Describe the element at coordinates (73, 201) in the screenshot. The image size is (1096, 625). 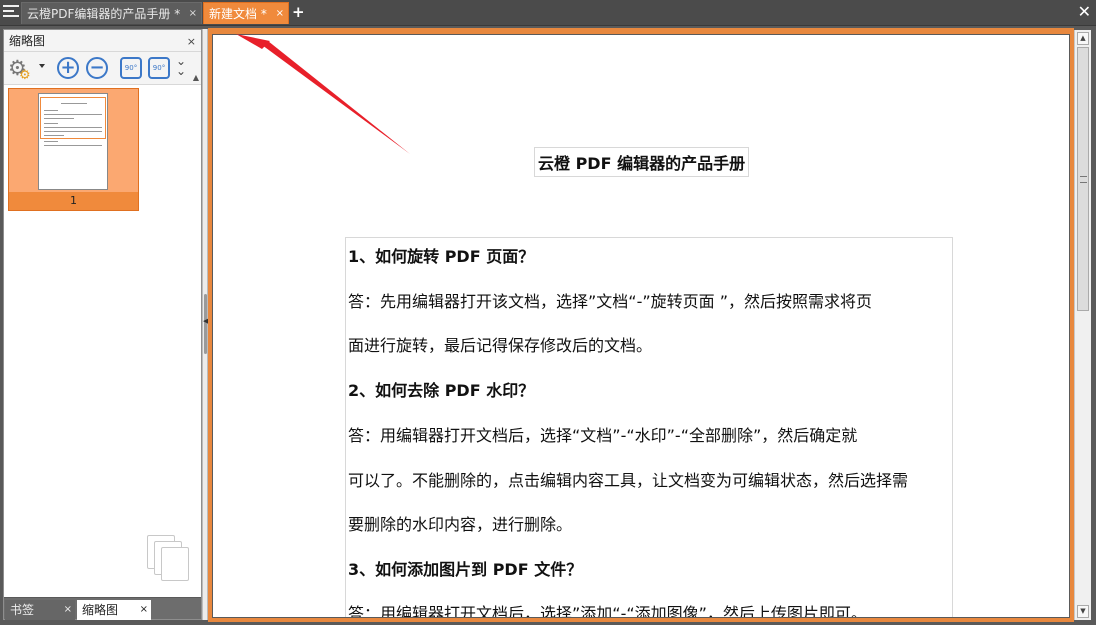
I see `page-number: 1` at that location.